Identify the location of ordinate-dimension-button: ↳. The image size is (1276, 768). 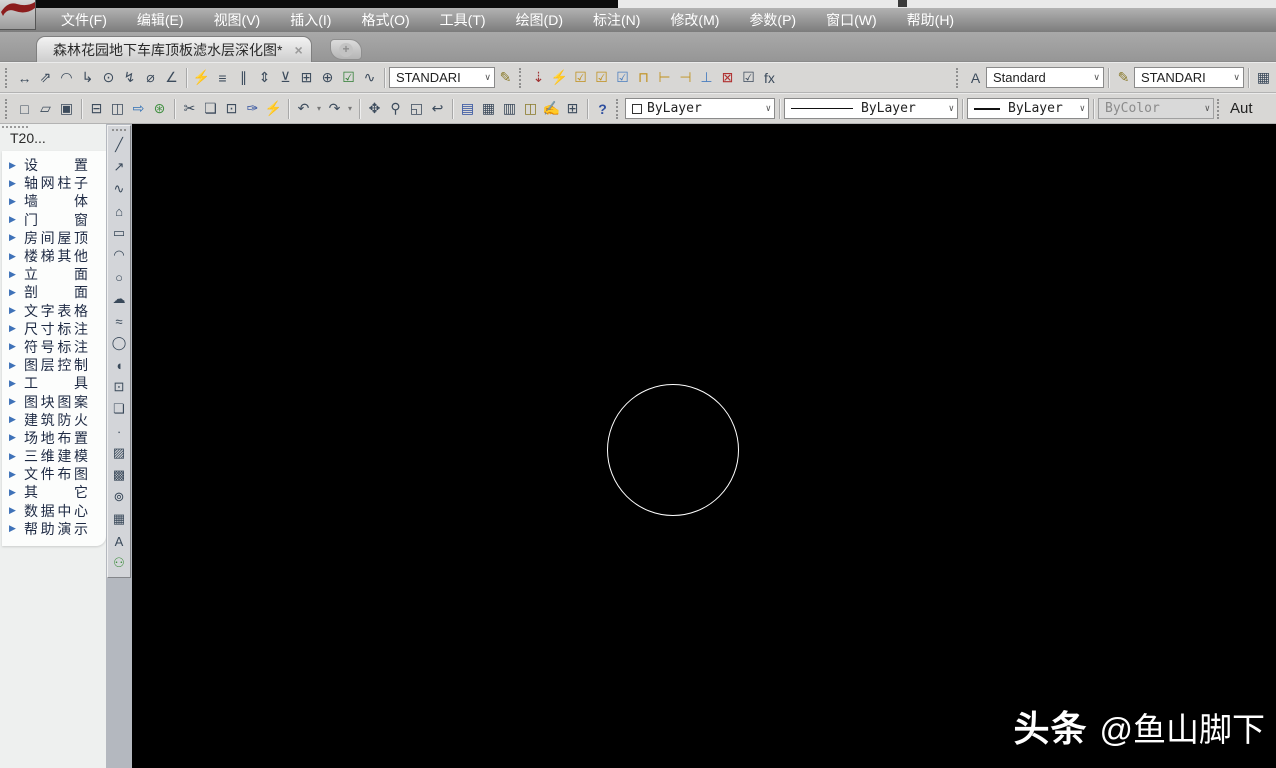
(87, 78).